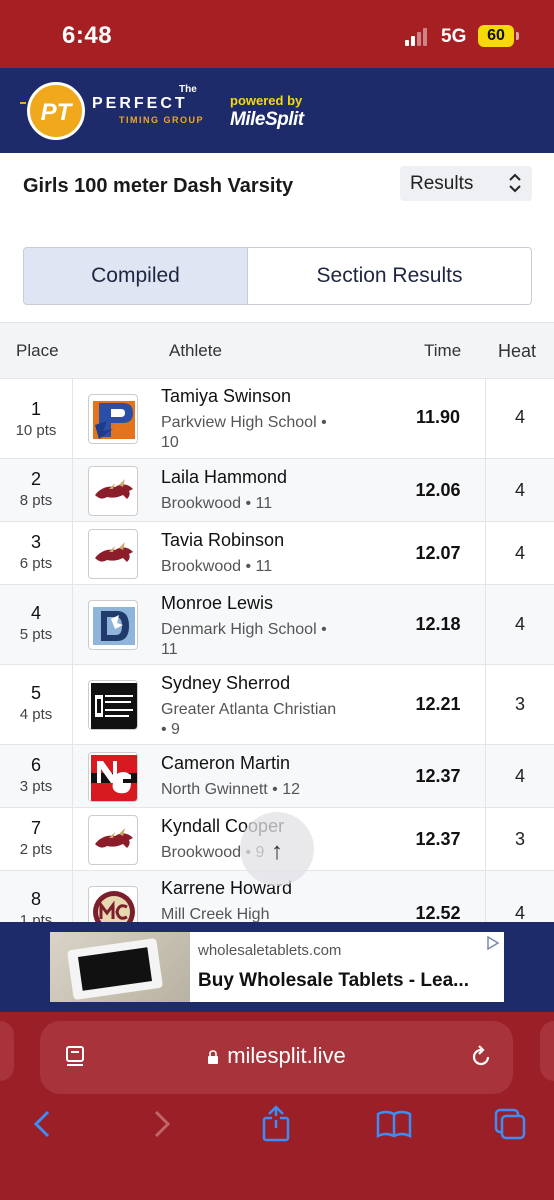 The image size is (554, 1200). Describe the element at coordinates (438, 704) in the screenshot. I see `result-time: 12.21` at that location.